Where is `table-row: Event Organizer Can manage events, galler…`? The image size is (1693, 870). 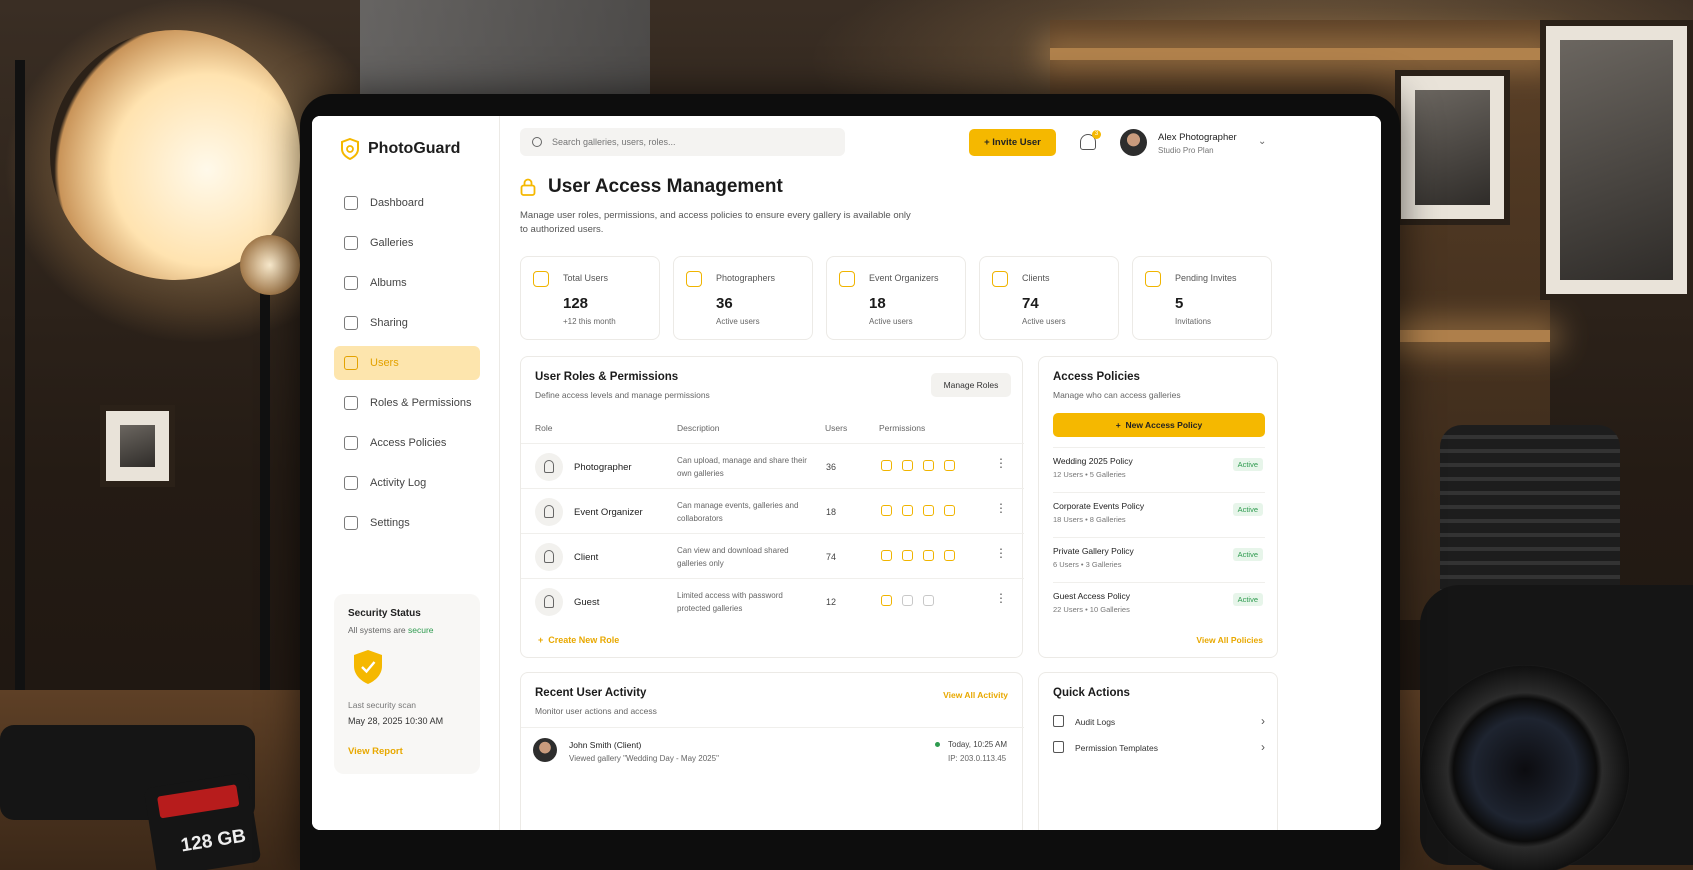 table-row: Event Organizer Can manage events, galler… is located at coordinates (772, 510).